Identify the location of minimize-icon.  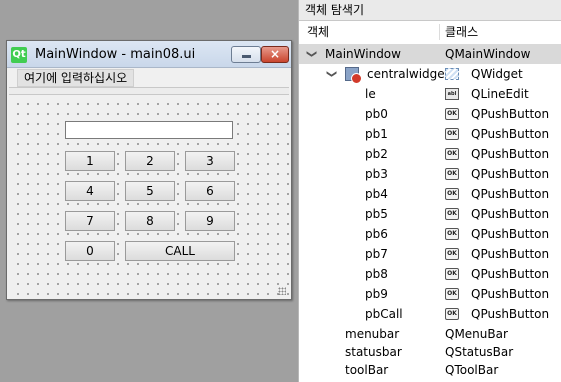
(246, 56).